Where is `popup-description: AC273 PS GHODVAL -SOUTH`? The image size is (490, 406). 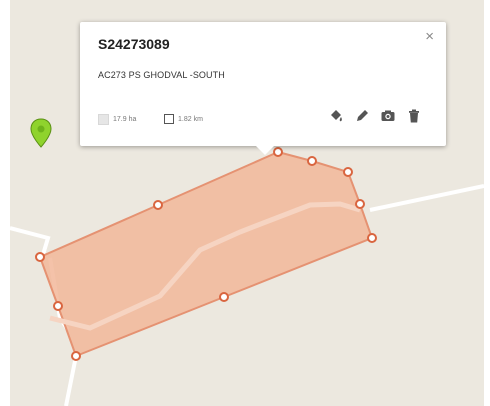
popup-description: AC273 PS GHODVAL -SOUTH is located at coordinates (161, 75).